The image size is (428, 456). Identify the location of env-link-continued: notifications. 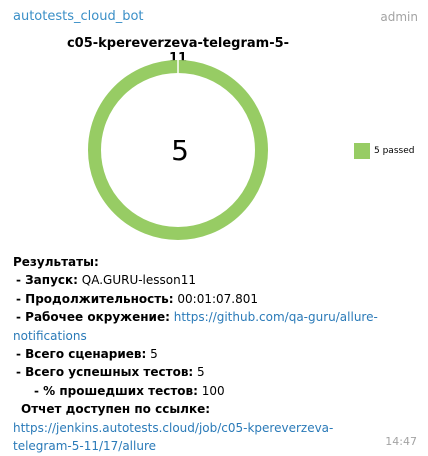
(50, 336).